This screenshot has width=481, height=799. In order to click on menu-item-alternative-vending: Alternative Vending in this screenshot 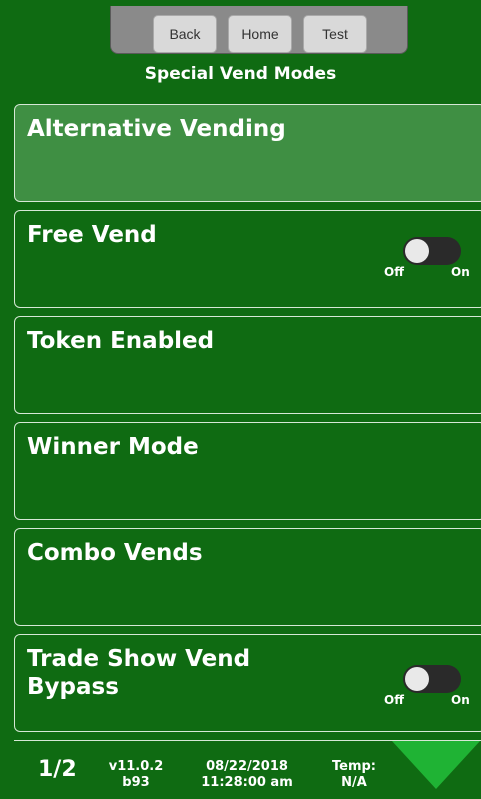, I will do `click(247, 153)`.